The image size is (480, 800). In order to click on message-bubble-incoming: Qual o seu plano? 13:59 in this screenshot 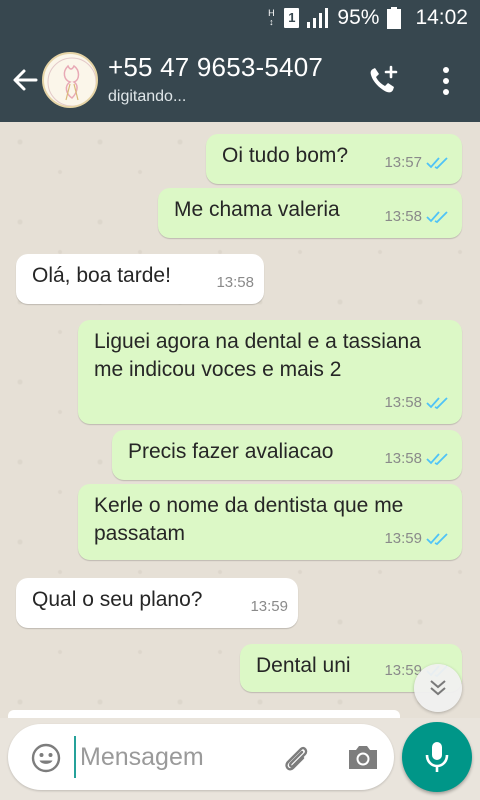, I will do `click(157, 603)`.